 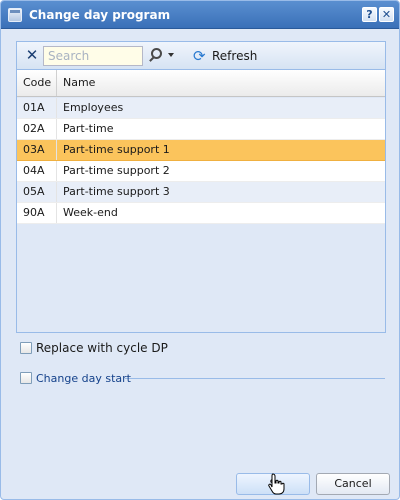 What do you see at coordinates (162, 56) in the screenshot?
I see `search-button` at bounding box center [162, 56].